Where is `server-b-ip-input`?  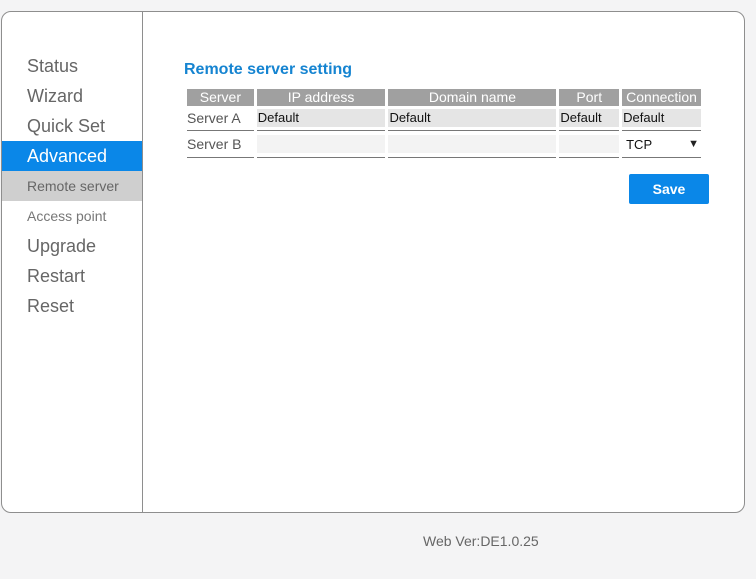 server-b-ip-input is located at coordinates (321, 144).